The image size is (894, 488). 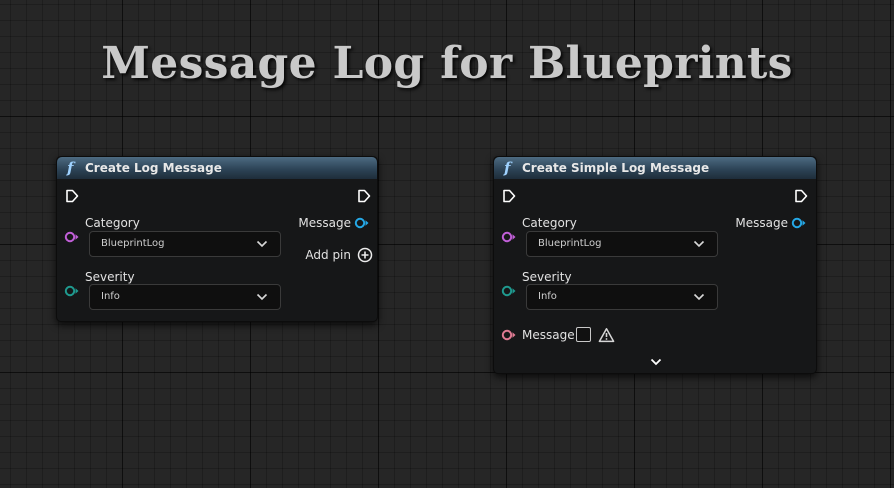 I want to click on warning-icon, so click(x=606, y=335).